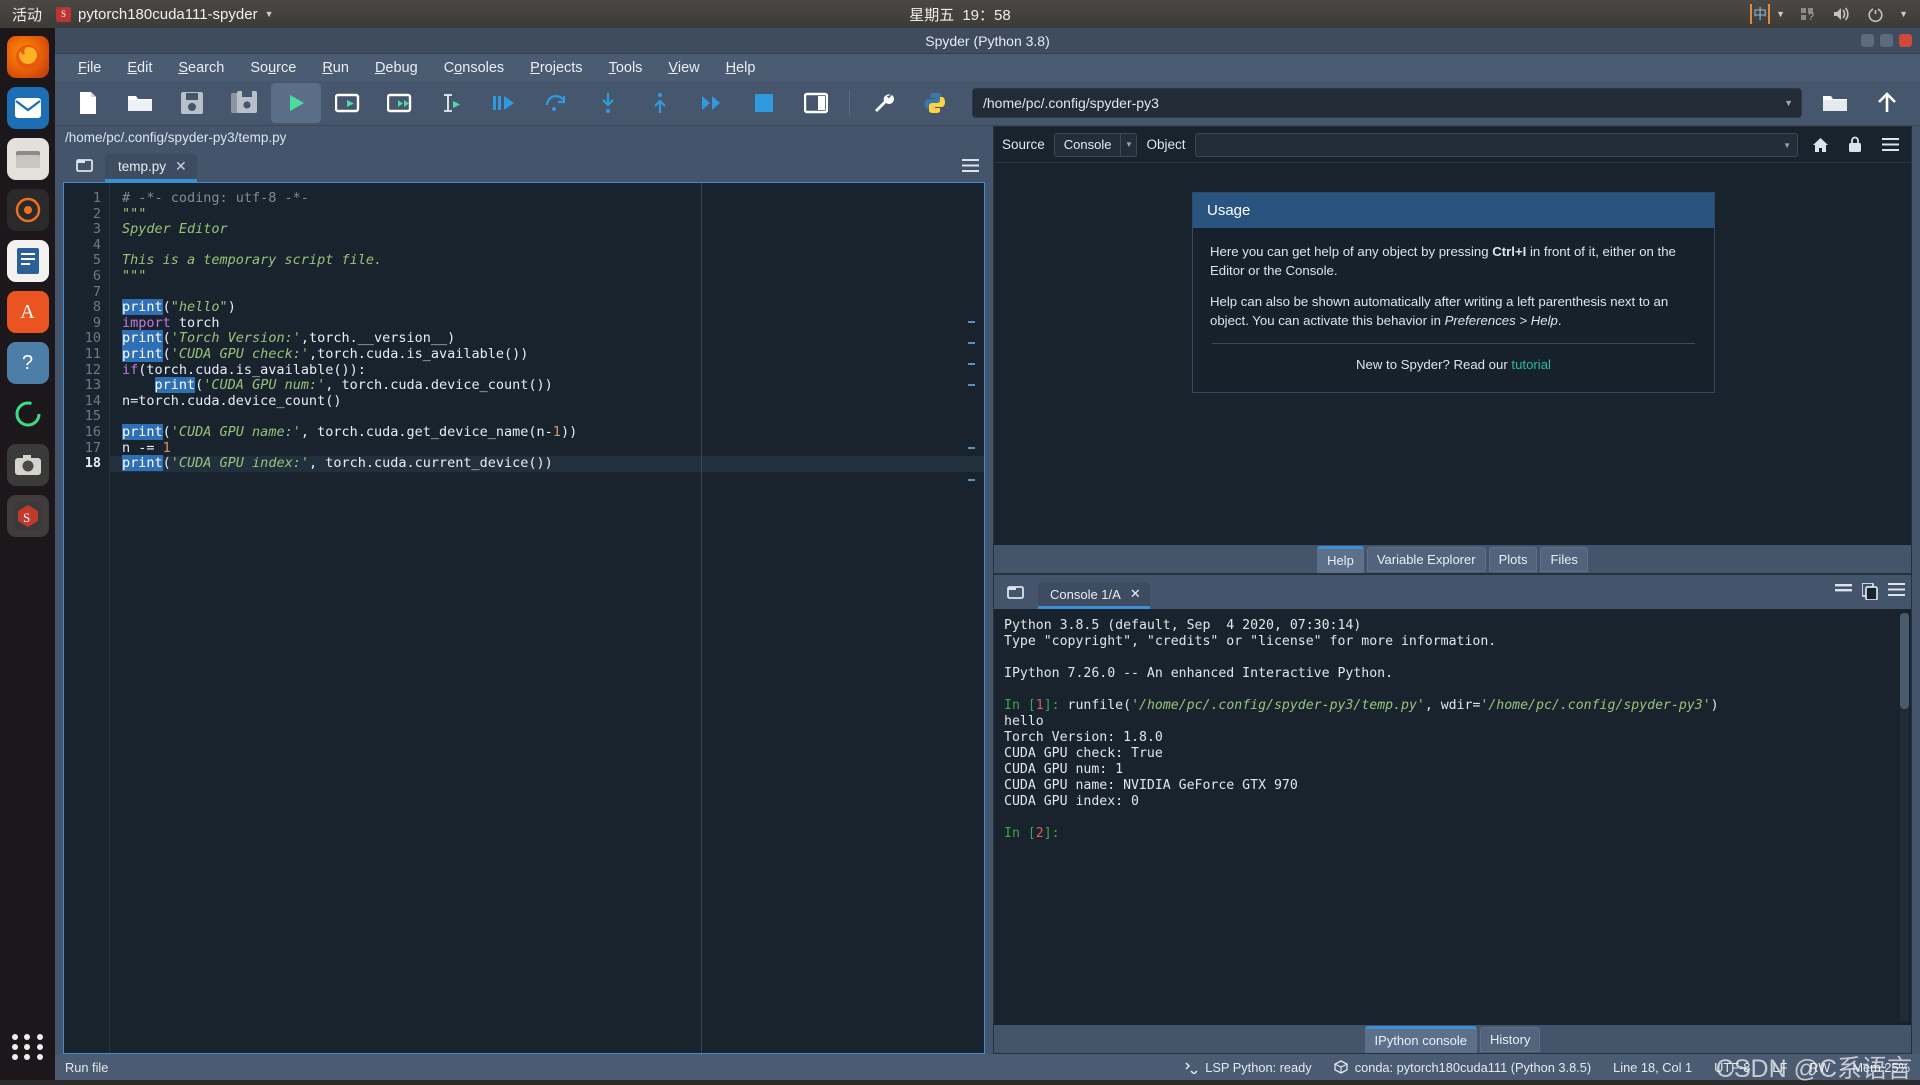 The image size is (1920, 1085). What do you see at coordinates (556, 68) in the screenshot?
I see `menu-projects: Projects` at bounding box center [556, 68].